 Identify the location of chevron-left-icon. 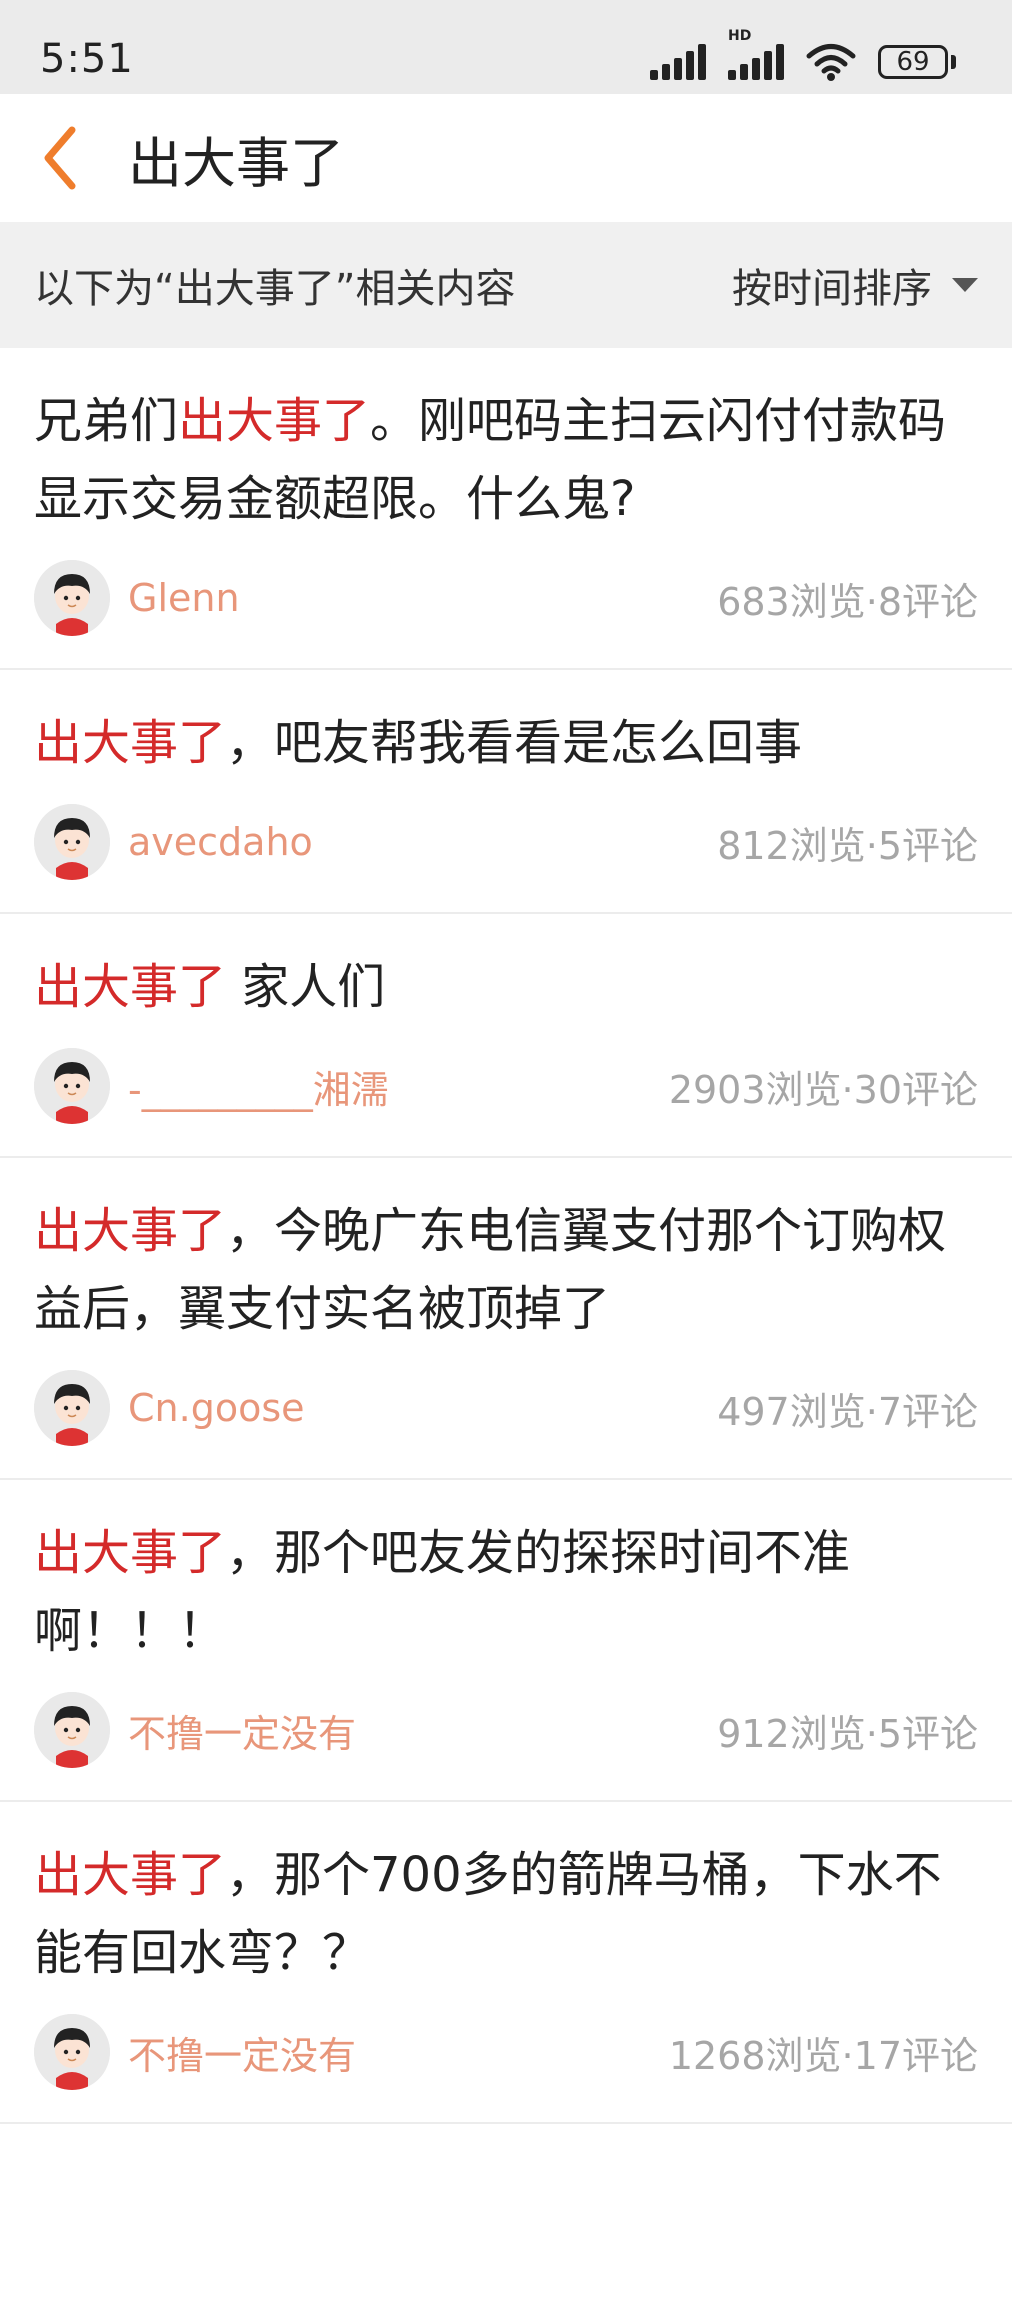
(60, 158).